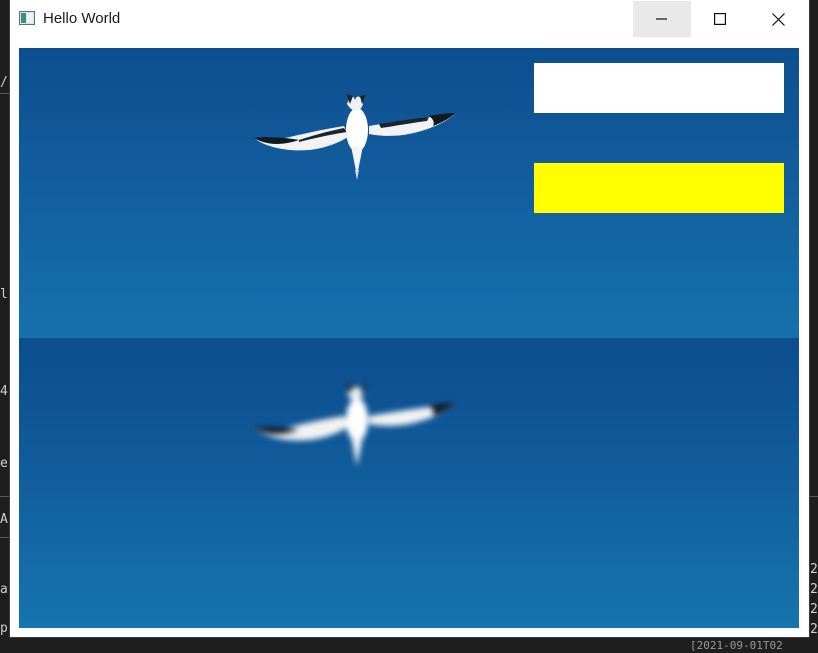 Image resolution: width=818 pixels, height=653 pixels. What do you see at coordinates (82, 18) in the screenshot?
I see `window-title: Hello World` at bounding box center [82, 18].